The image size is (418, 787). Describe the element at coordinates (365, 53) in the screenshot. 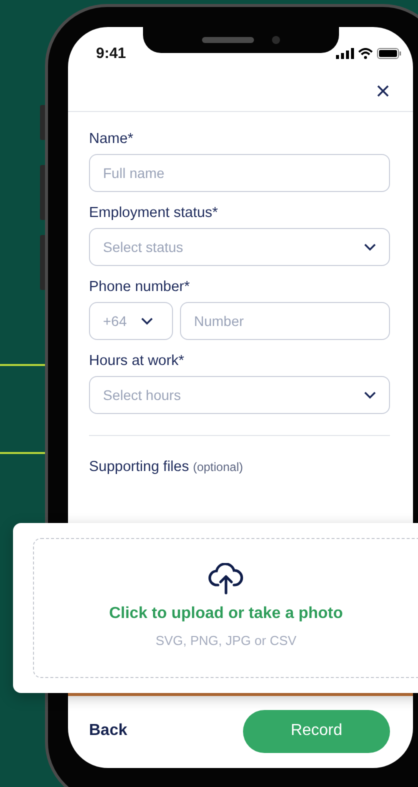

I see `wifi-icon` at that location.